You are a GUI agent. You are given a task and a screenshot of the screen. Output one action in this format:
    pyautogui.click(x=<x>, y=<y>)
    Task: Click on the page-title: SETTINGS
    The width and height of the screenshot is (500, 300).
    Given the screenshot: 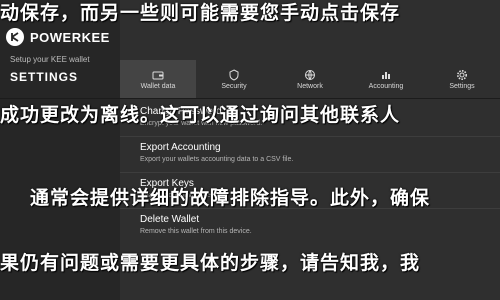 What is the action you would take?
    pyautogui.click(x=44, y=77)
    